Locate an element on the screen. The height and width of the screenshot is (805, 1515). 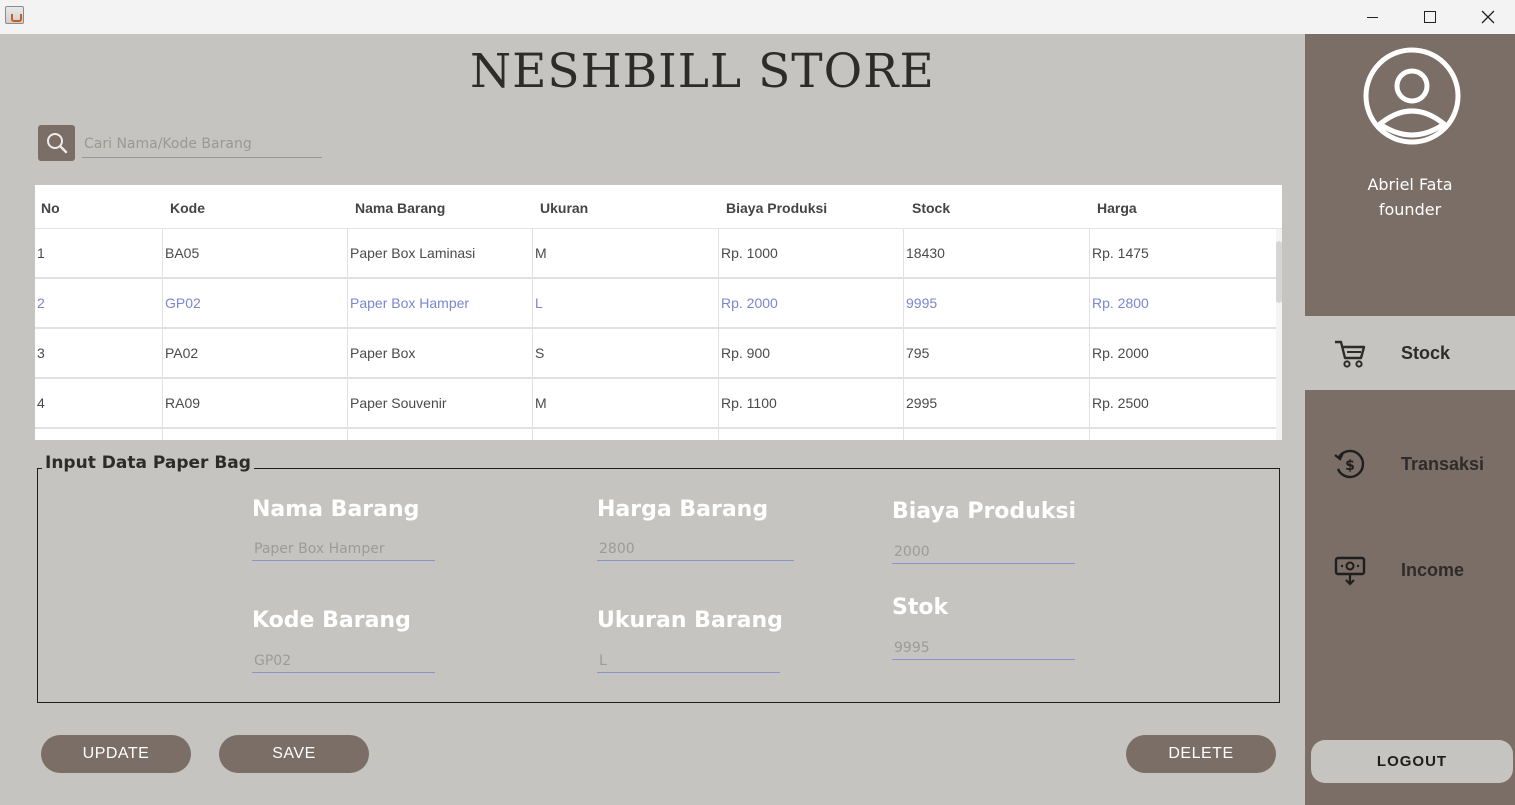
table-row: 3 PA02 Paper Box S Rp. 900 795 Rp. 2000 is located at coordinates (655, 354).